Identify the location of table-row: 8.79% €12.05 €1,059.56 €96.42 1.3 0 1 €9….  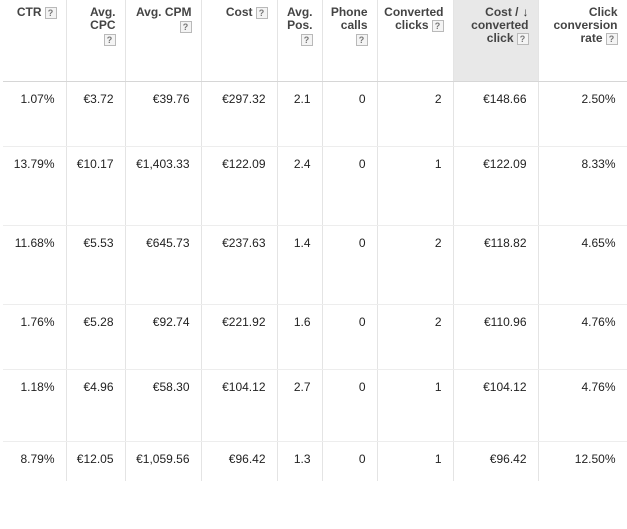
(315, 461).